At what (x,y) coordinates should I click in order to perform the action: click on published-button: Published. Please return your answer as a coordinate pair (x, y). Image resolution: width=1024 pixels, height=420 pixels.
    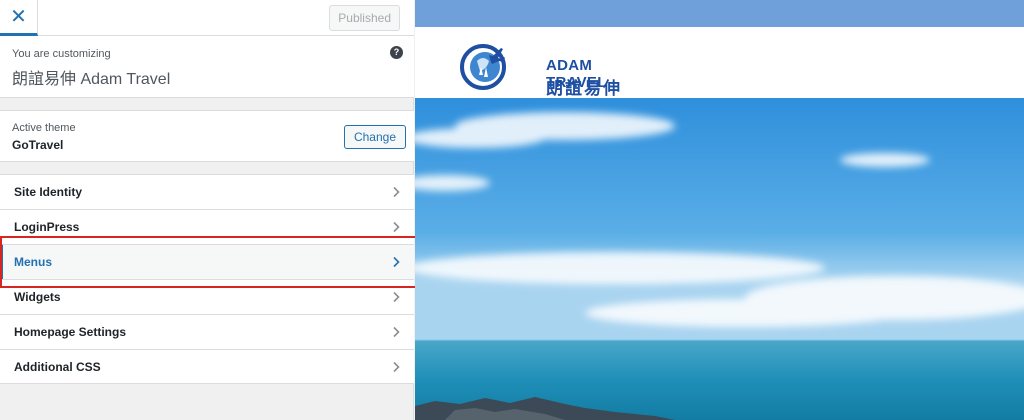
    Looking at the image, I should click on (364, 18).